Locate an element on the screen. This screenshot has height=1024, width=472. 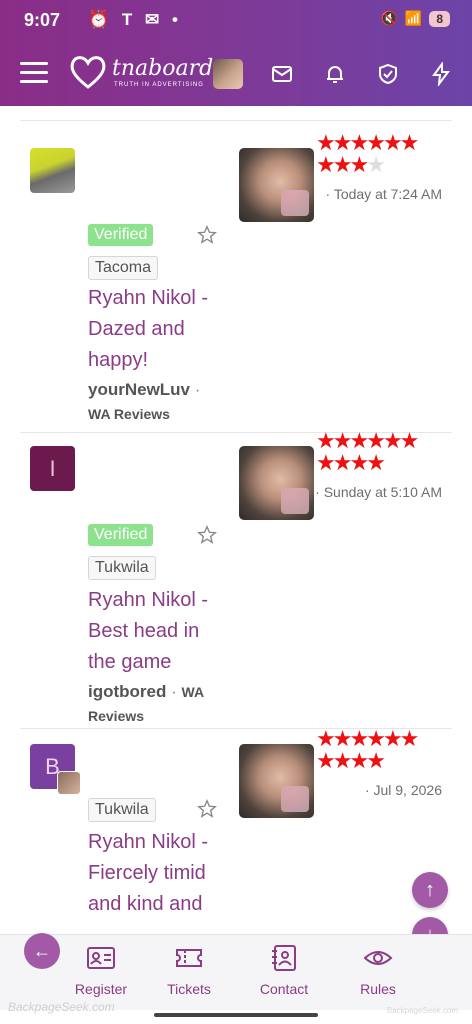
logo-text: tnaboard is located at coordinates (163, 68).